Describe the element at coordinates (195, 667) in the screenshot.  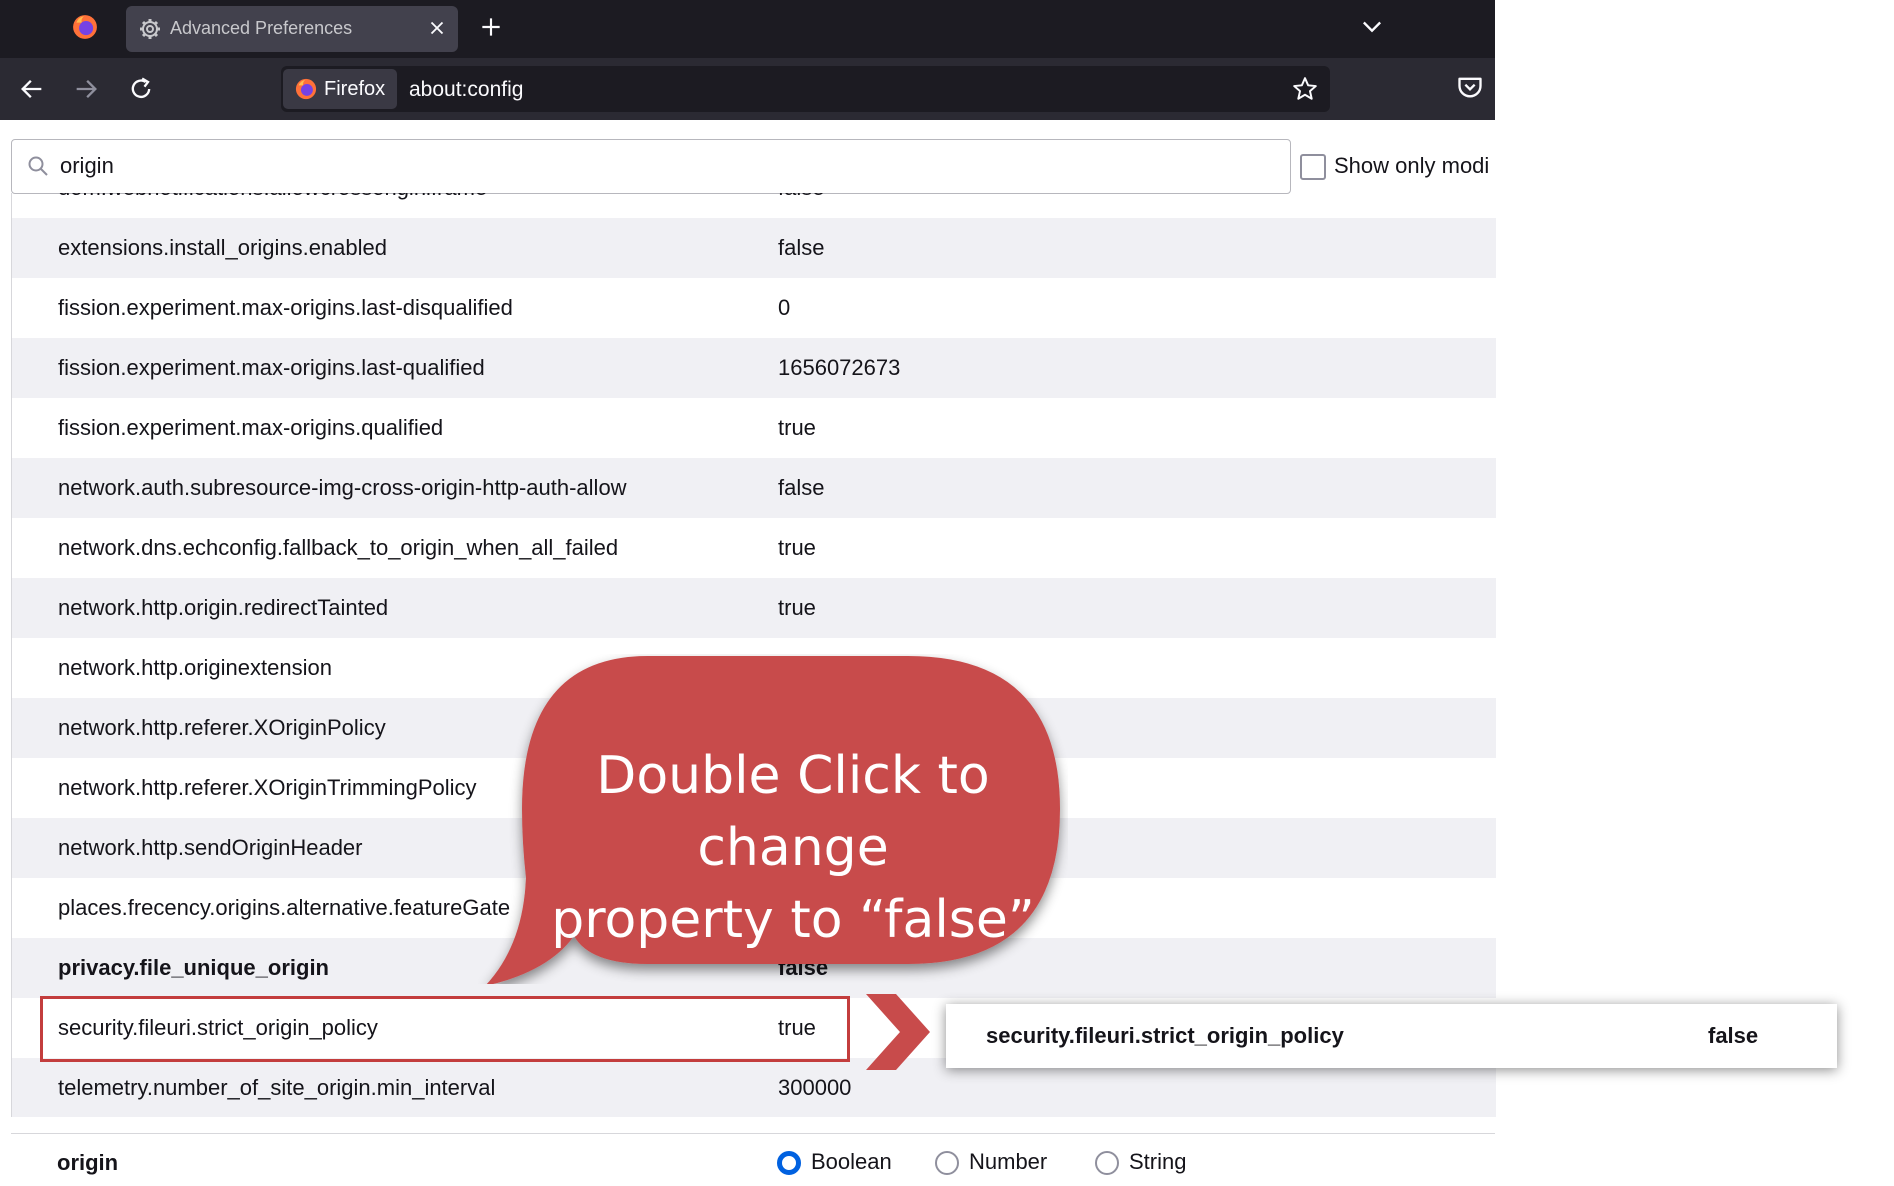
I see `pref-name: network.http.originextension` at that location.